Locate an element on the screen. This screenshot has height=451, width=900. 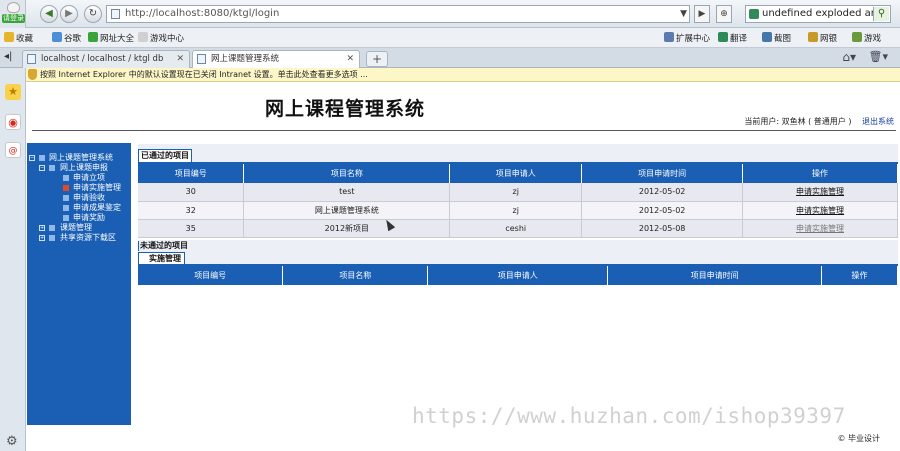
arrow-left-icon: ◀ is located at coordinates (49, 13).